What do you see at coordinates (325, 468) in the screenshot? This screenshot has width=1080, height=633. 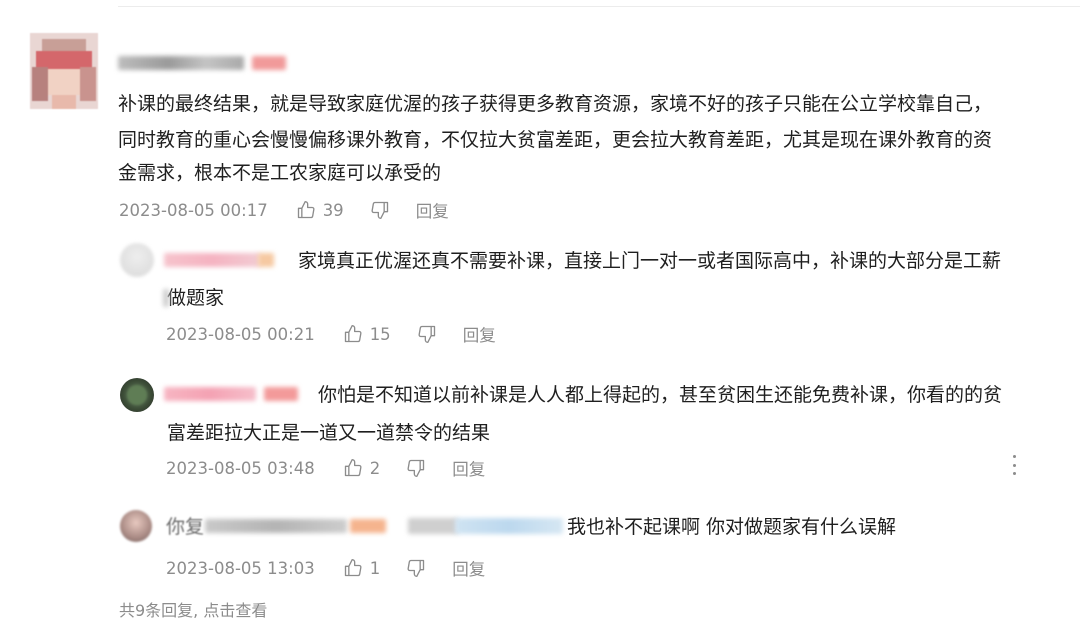 I see `reply-meta: 2023-08-05 03:48 2 回复` at bounding box center [325, 468].